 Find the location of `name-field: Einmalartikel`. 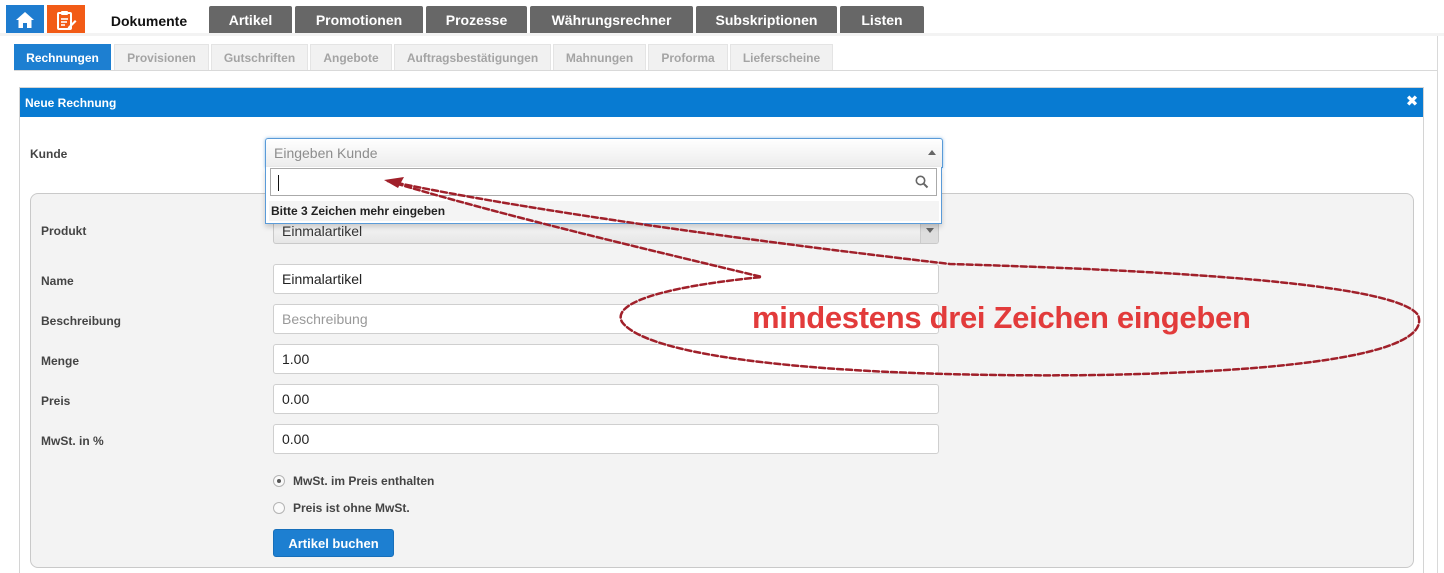

name-field: Einmalartikel is located at coordinates (606, 279).